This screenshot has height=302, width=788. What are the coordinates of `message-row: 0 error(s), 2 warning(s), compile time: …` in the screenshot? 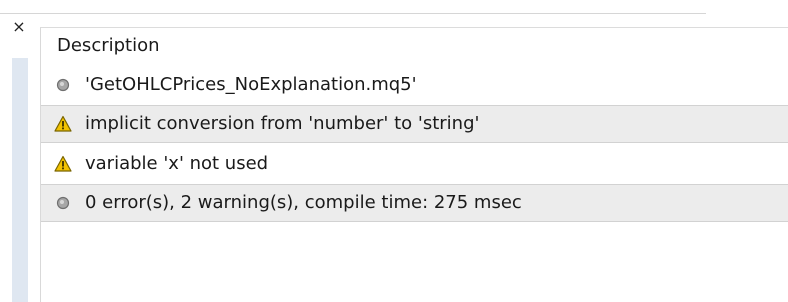 It's located at (414, 203).